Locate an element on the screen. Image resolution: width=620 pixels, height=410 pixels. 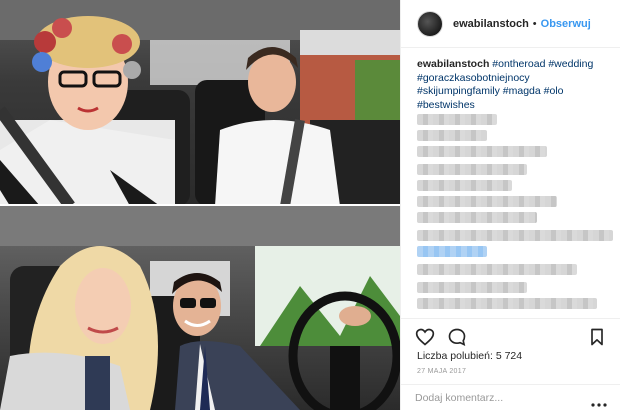
comment-bubble-icon is located at coordinates (457, 337).